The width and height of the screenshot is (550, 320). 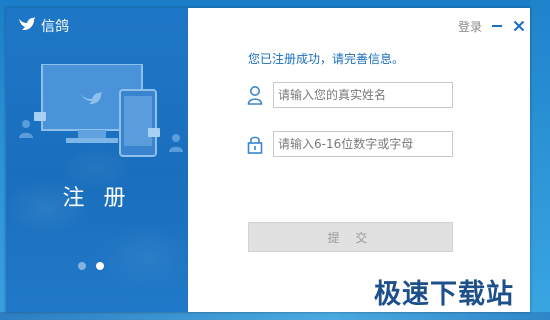 What do you see at coordinates (55, 27) in the screenshot?
I see `app-name: 信鸽` at bounding box center [55, 27].